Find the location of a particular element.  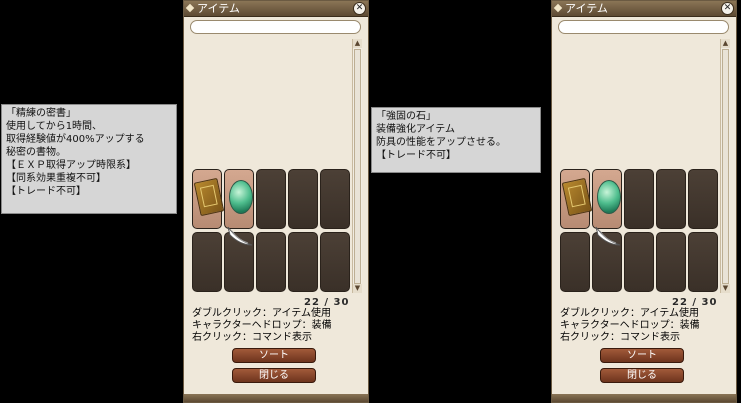

tooltip-line: 【ＥＸＰ取得アップ時限系】 is located at coordinates (71, 165).